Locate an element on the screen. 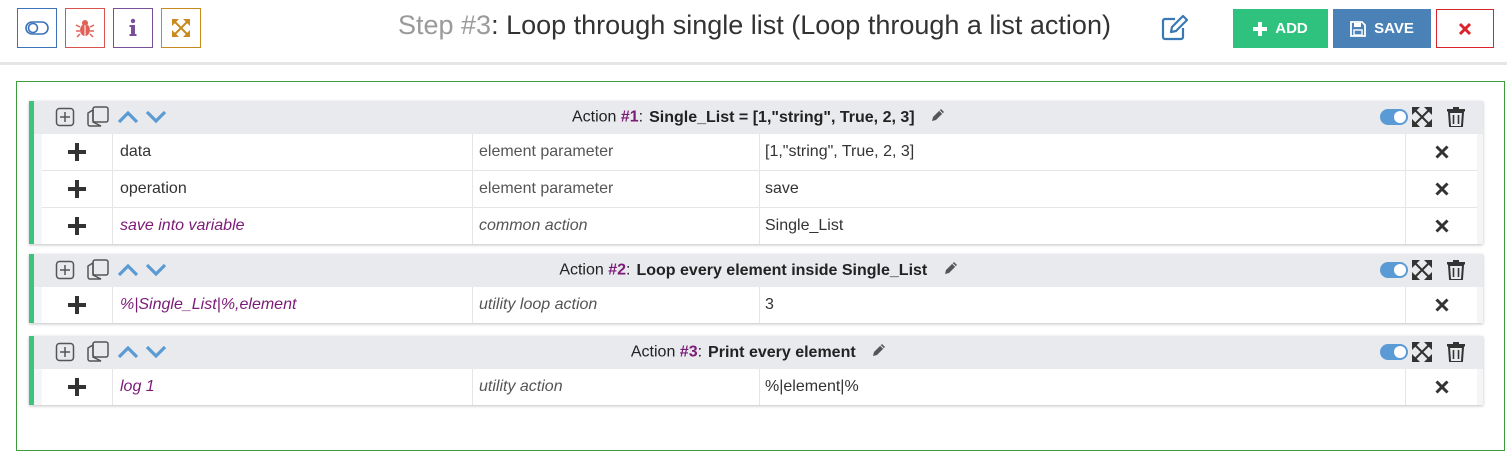  field-cell: %|Single_List|%,element is located at coordinates (293, 305).